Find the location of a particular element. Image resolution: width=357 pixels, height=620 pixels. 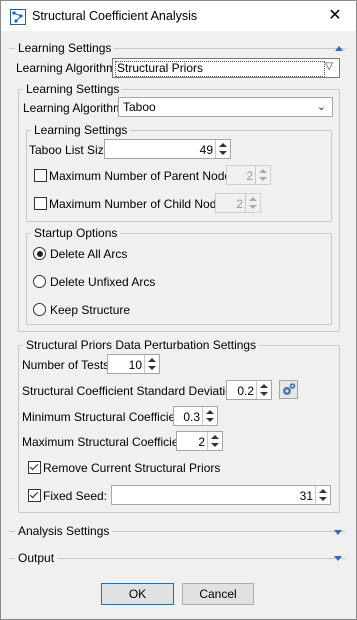

seed-stepper is located at coordinates (322, 495).